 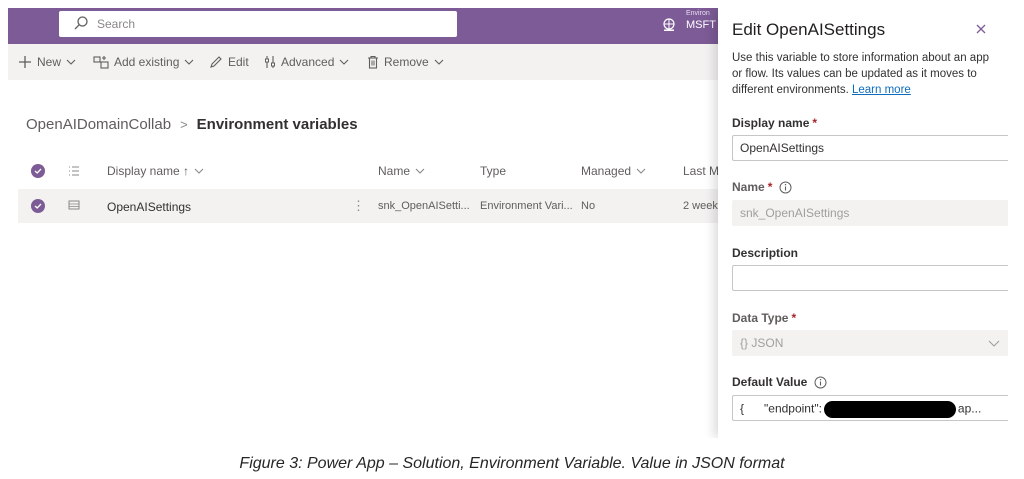 I want to click on name-field: snk_OpenAISettings, so click(x=870, y=213).